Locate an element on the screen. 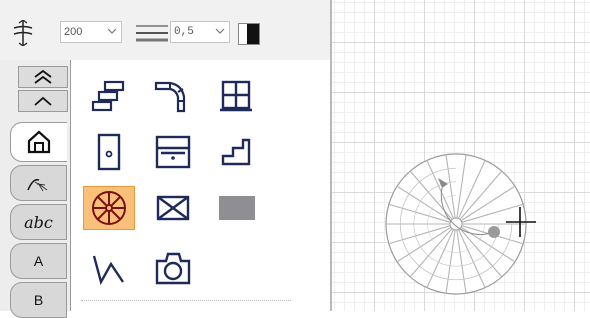 This screenshot has height=318, width=590. tab-a: A is located at coordinates (38, 261).